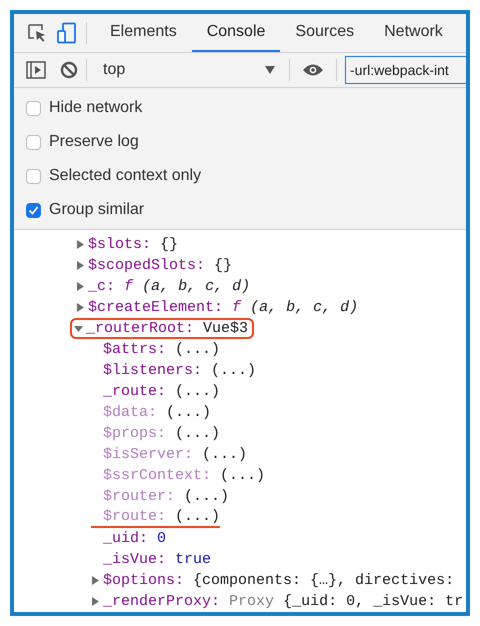 Image resolution: width=480 pixels, height=626 pixels. What do you see at coordinates (125, 538) in the screenshot?
I see `property-name: _uid:` at bounding box center [125, 538].